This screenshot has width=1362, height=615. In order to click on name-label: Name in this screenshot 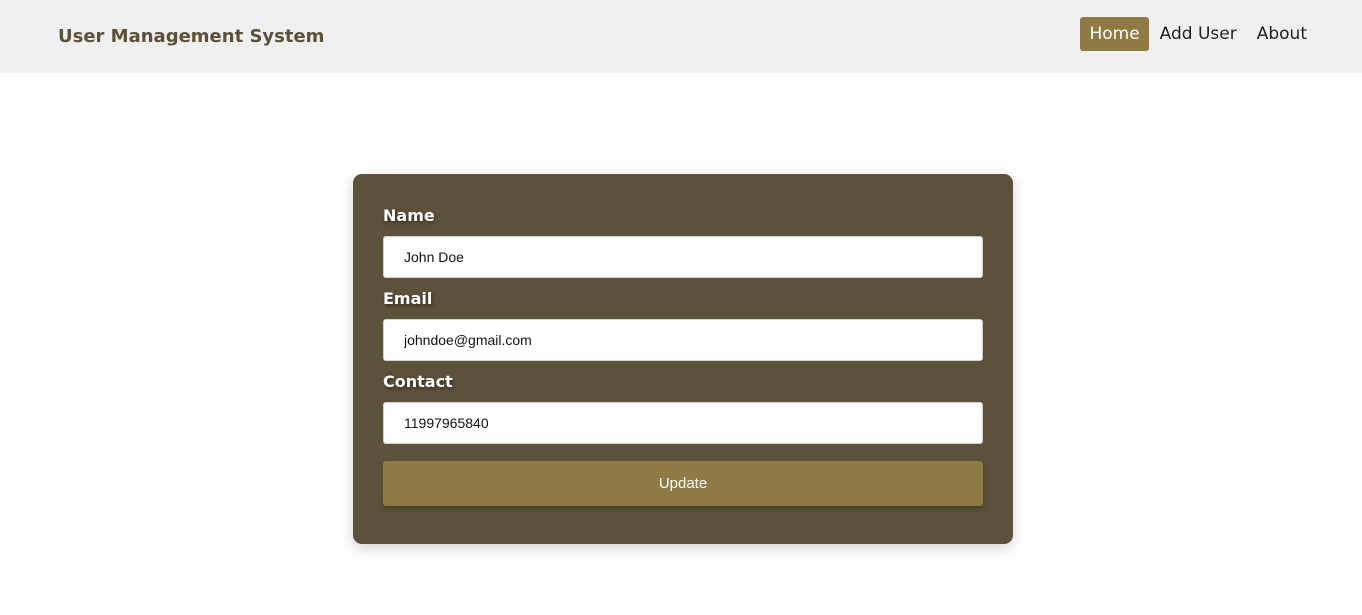, I will do `click(409, 215)`.